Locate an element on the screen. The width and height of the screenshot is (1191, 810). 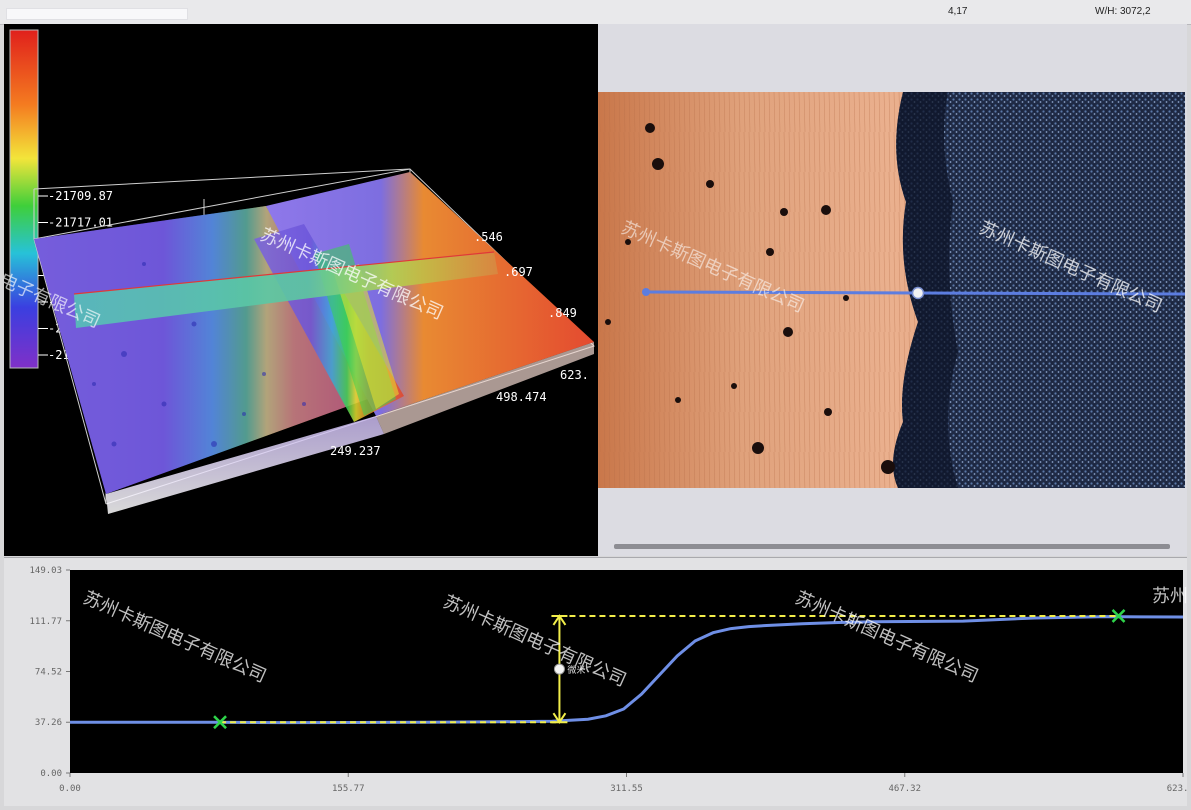
y-tick-label: 149.03 is located at coordinates (45, 571).